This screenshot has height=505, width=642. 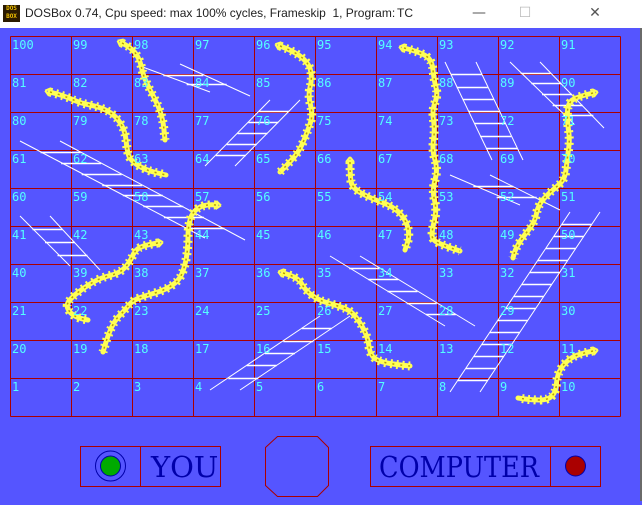 I want to click on cell-number-100: 100, so click(x=23, y=45).